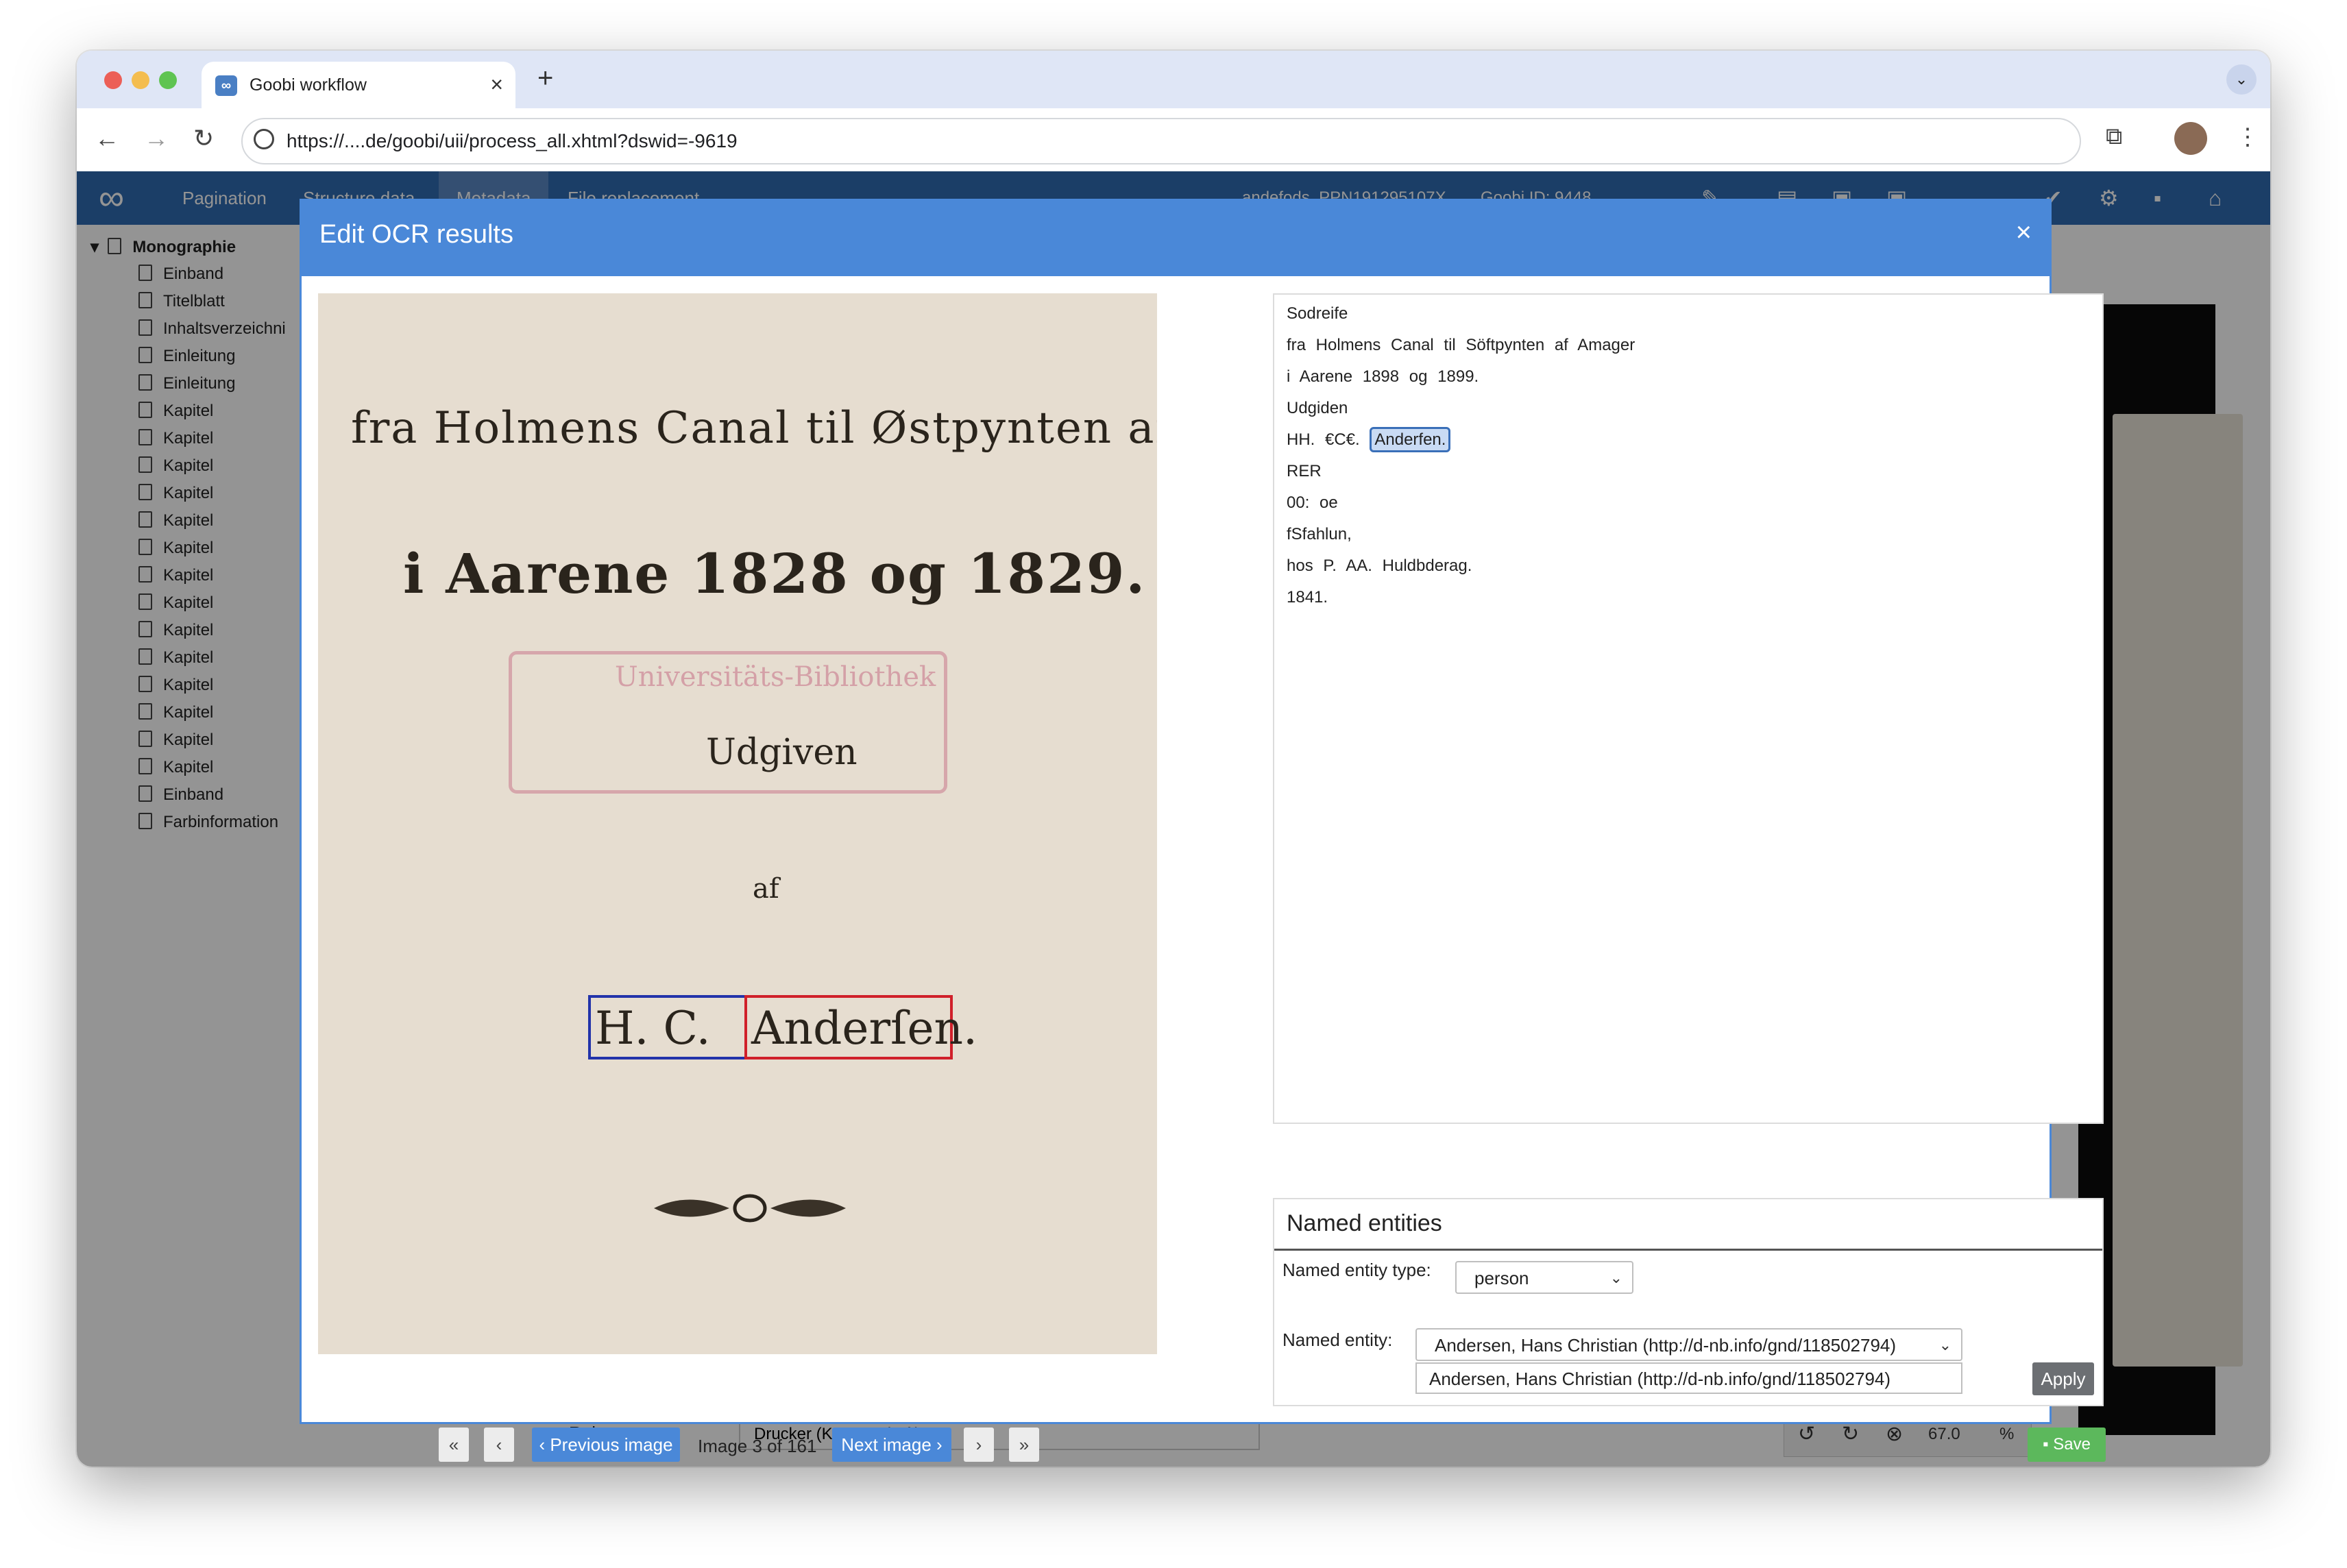  I want to click on ocr-line: RER, so click(1304, 471).